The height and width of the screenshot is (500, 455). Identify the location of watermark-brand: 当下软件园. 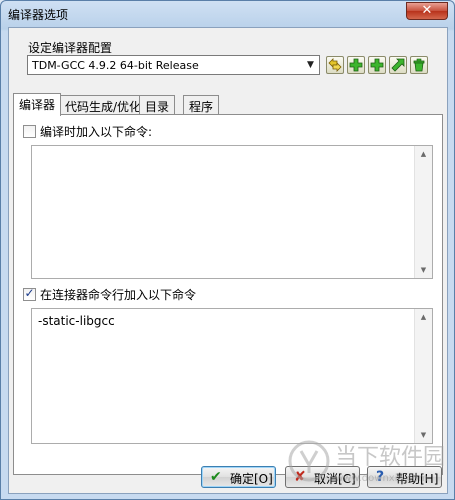
(390, 457).